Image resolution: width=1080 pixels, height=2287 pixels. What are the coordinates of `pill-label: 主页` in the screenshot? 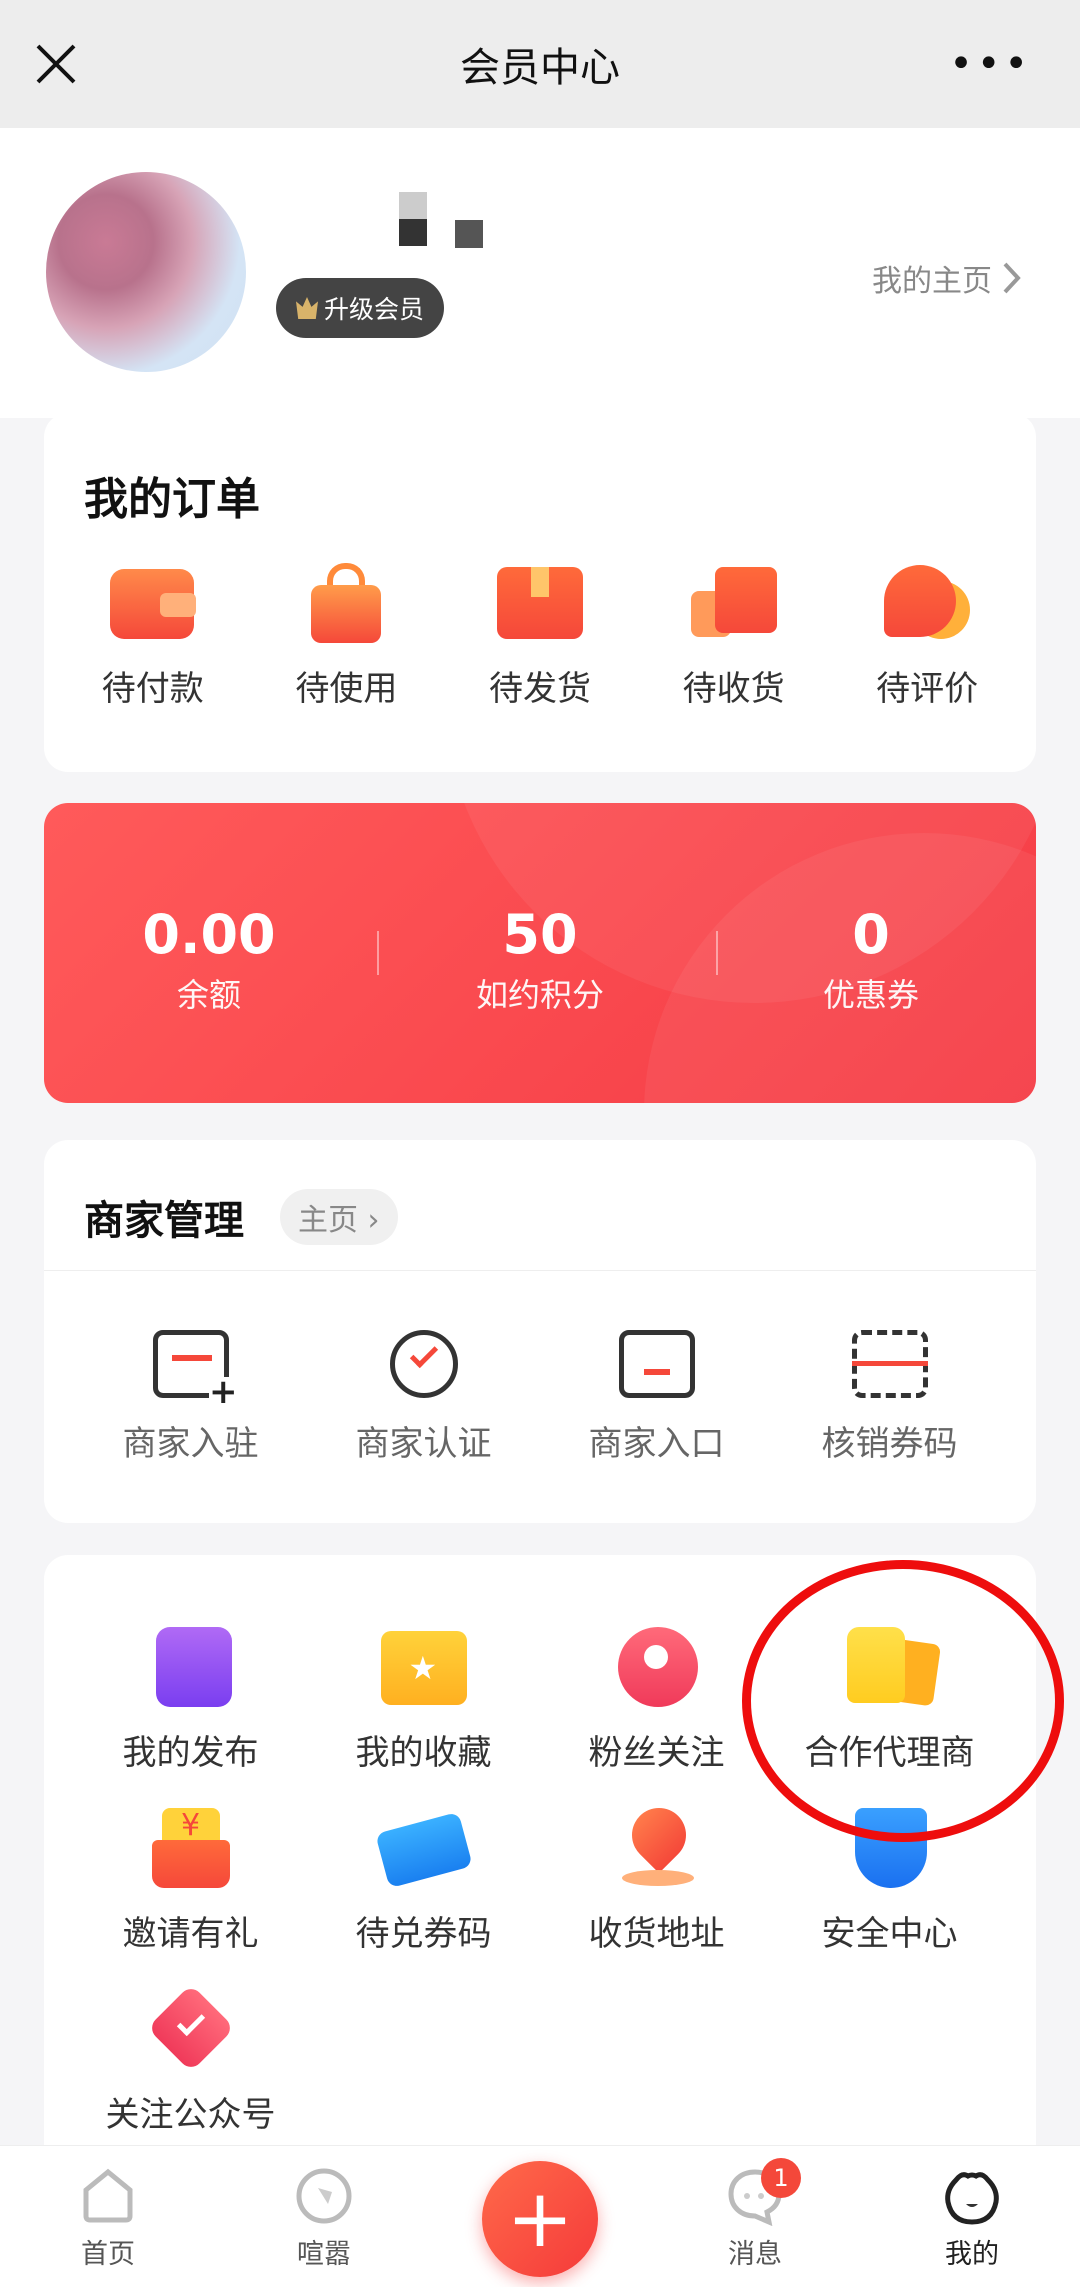 It's located at (328, 1220).